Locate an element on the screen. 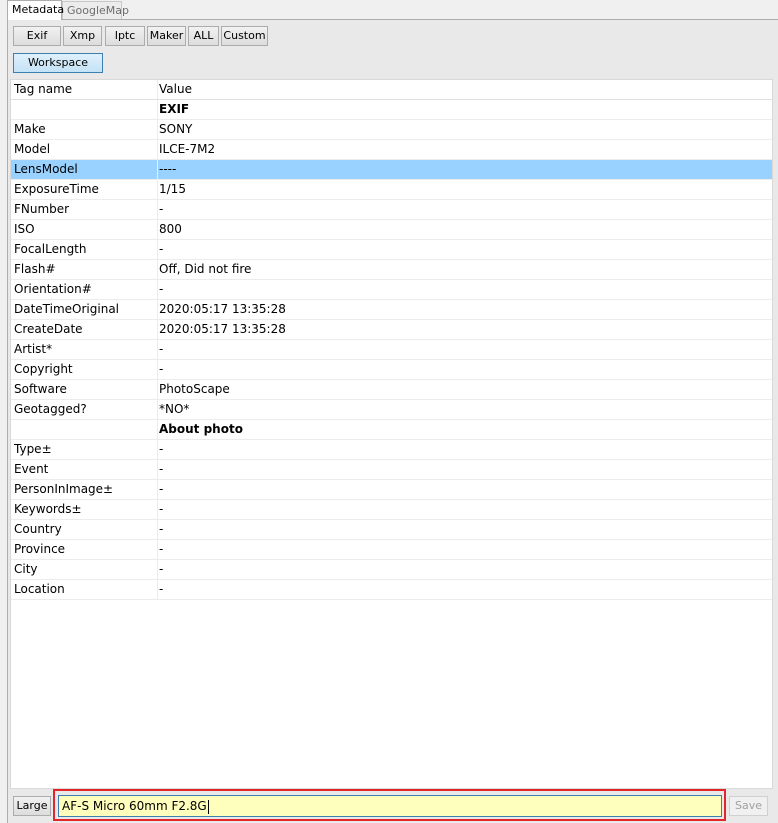 The image size is (778, 823). tab-strip: Metadata GoogleMap is located at coordinates (389, 10).